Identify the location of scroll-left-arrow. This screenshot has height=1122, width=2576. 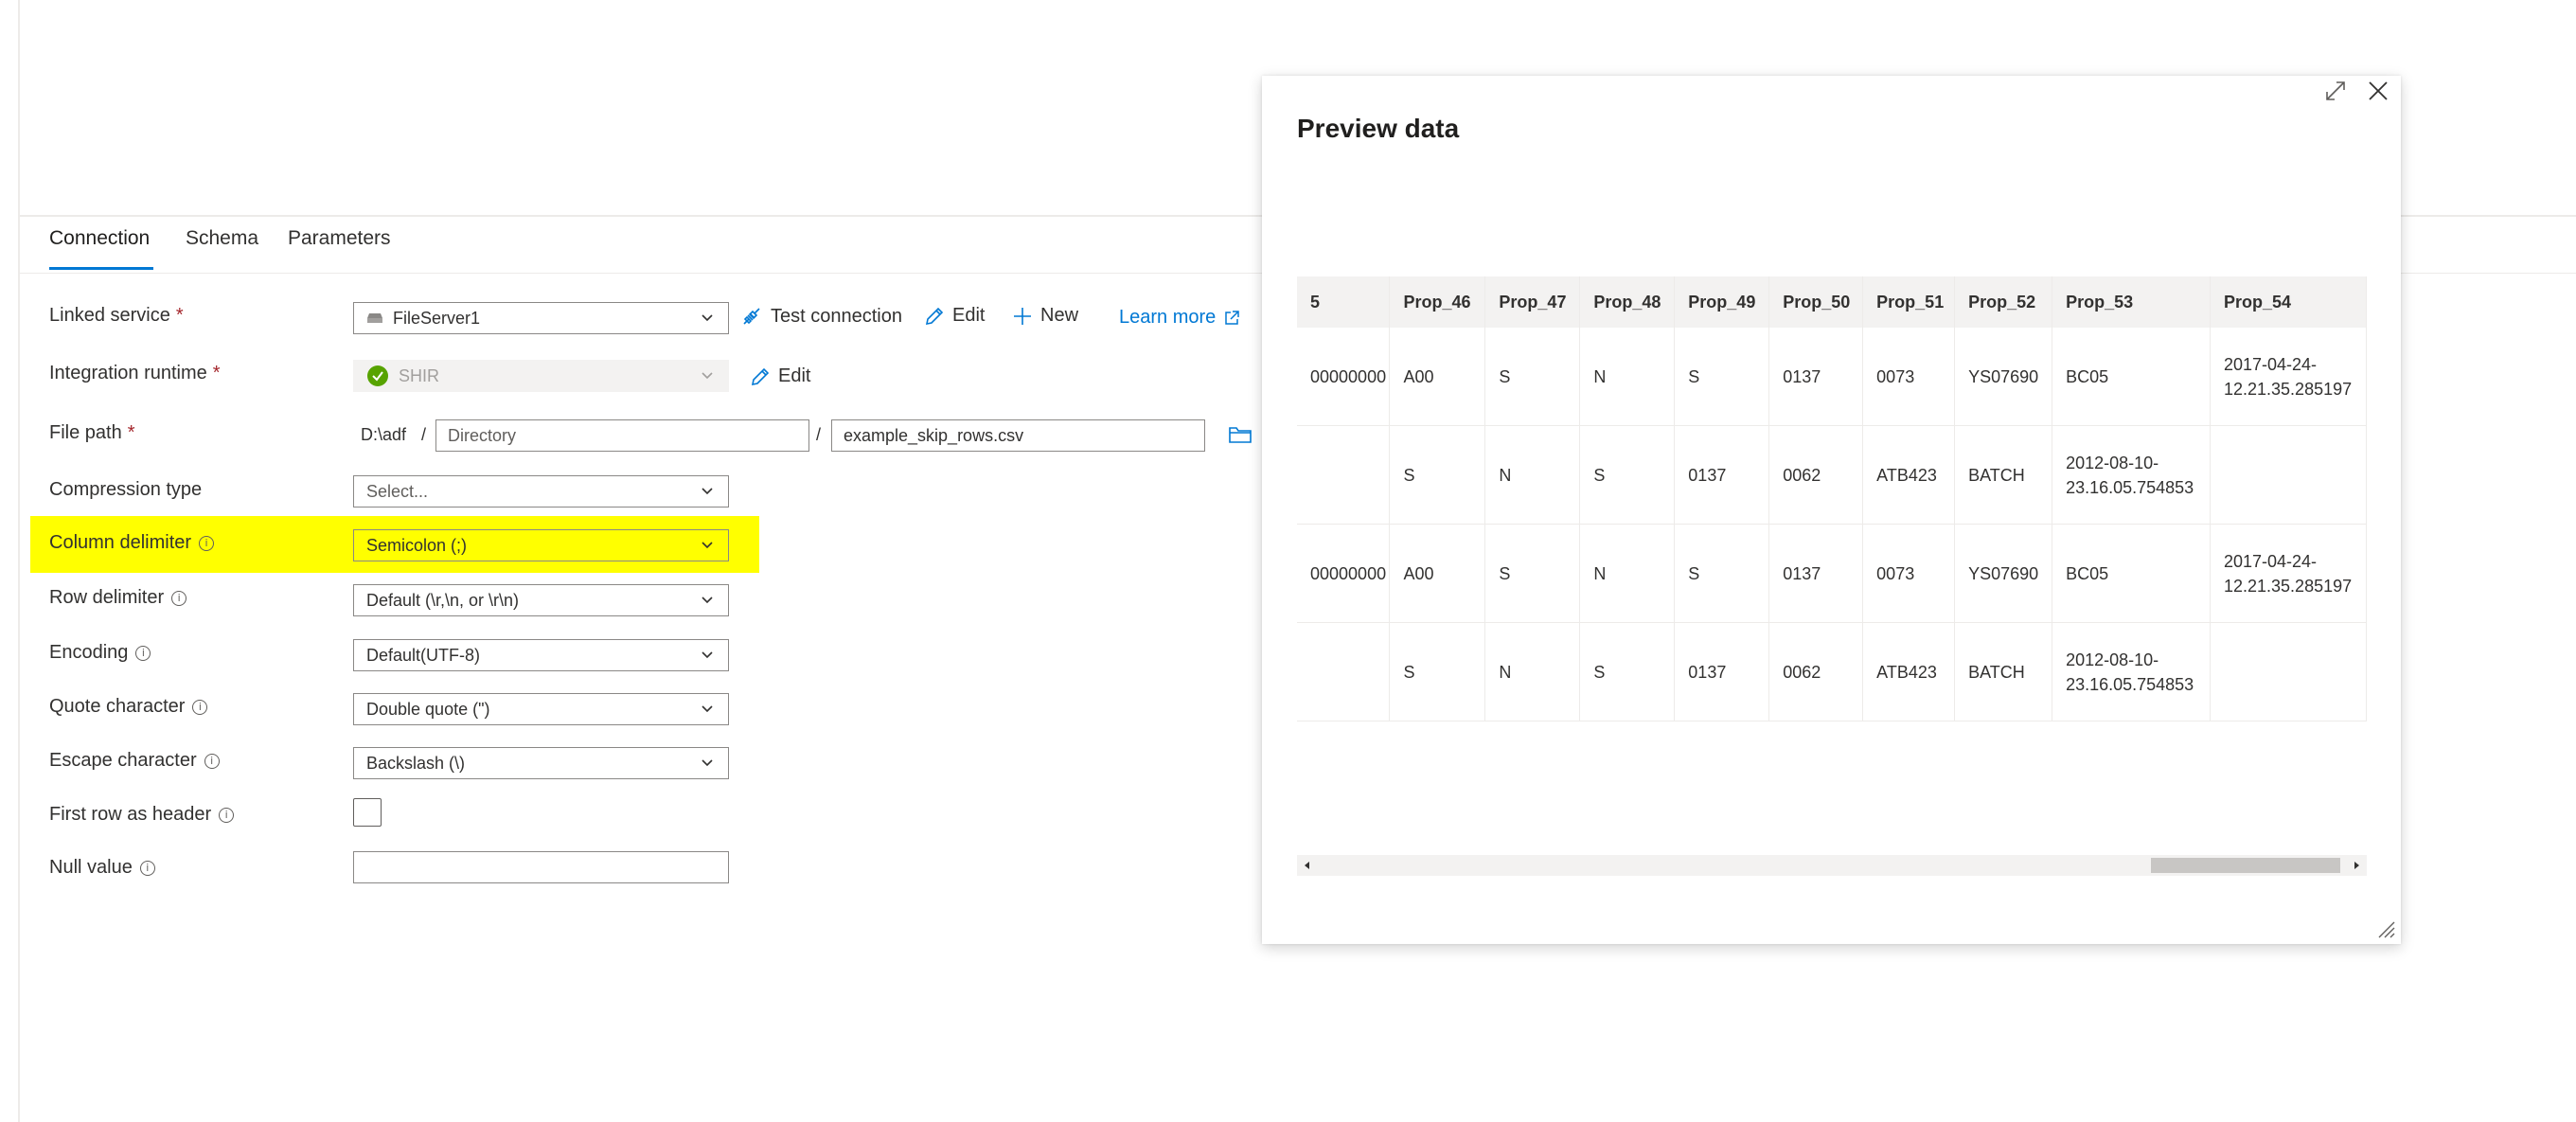
(1308, 866).